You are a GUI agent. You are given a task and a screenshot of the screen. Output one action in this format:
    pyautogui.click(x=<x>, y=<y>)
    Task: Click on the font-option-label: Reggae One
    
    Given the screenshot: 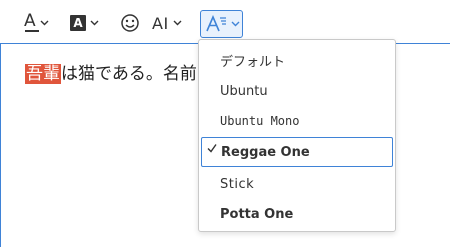 What is the action you would take?
    pyautogui.click(x=265, y=152)
    